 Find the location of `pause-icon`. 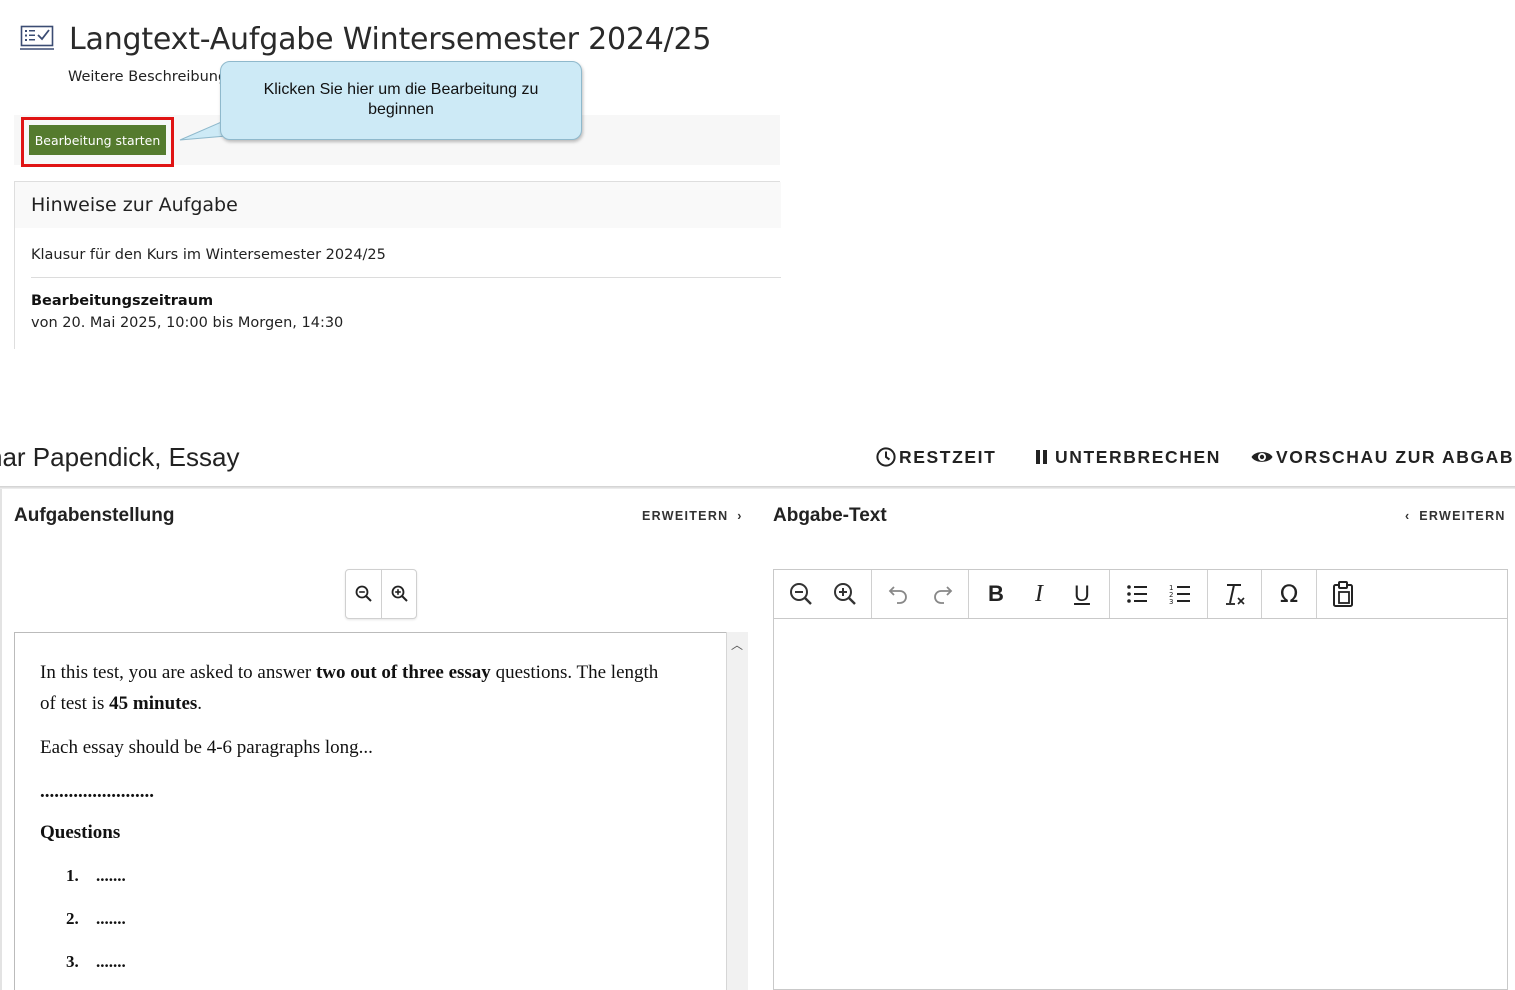

pause-icon is located at coordinates (1041, 457).